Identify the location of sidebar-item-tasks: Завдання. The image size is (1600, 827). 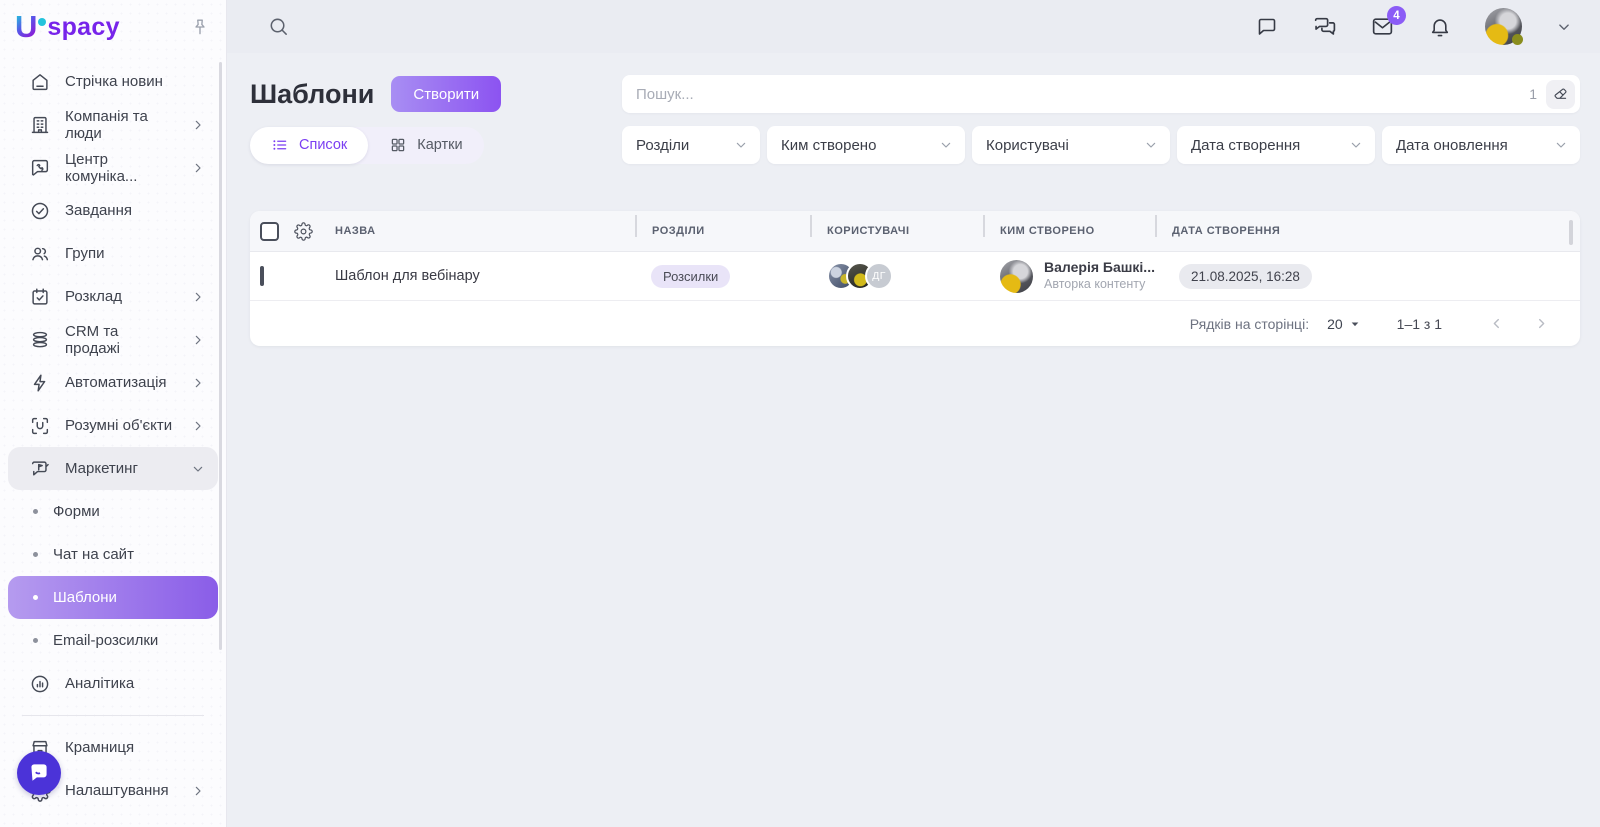
(113, 210).